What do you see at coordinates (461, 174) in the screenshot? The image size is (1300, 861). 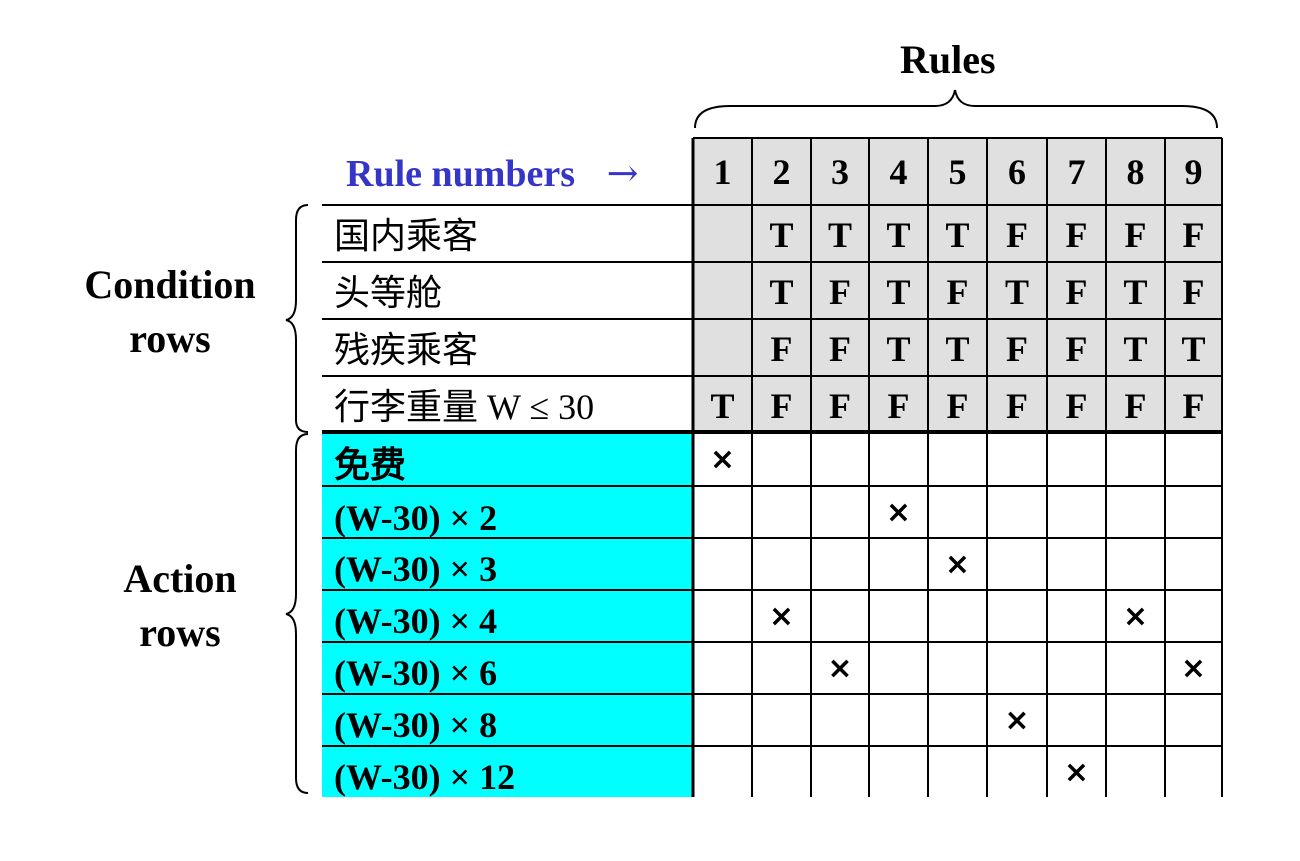 I see `rule-numbers-text: Rule numbers` at bounding box center [461, 174].